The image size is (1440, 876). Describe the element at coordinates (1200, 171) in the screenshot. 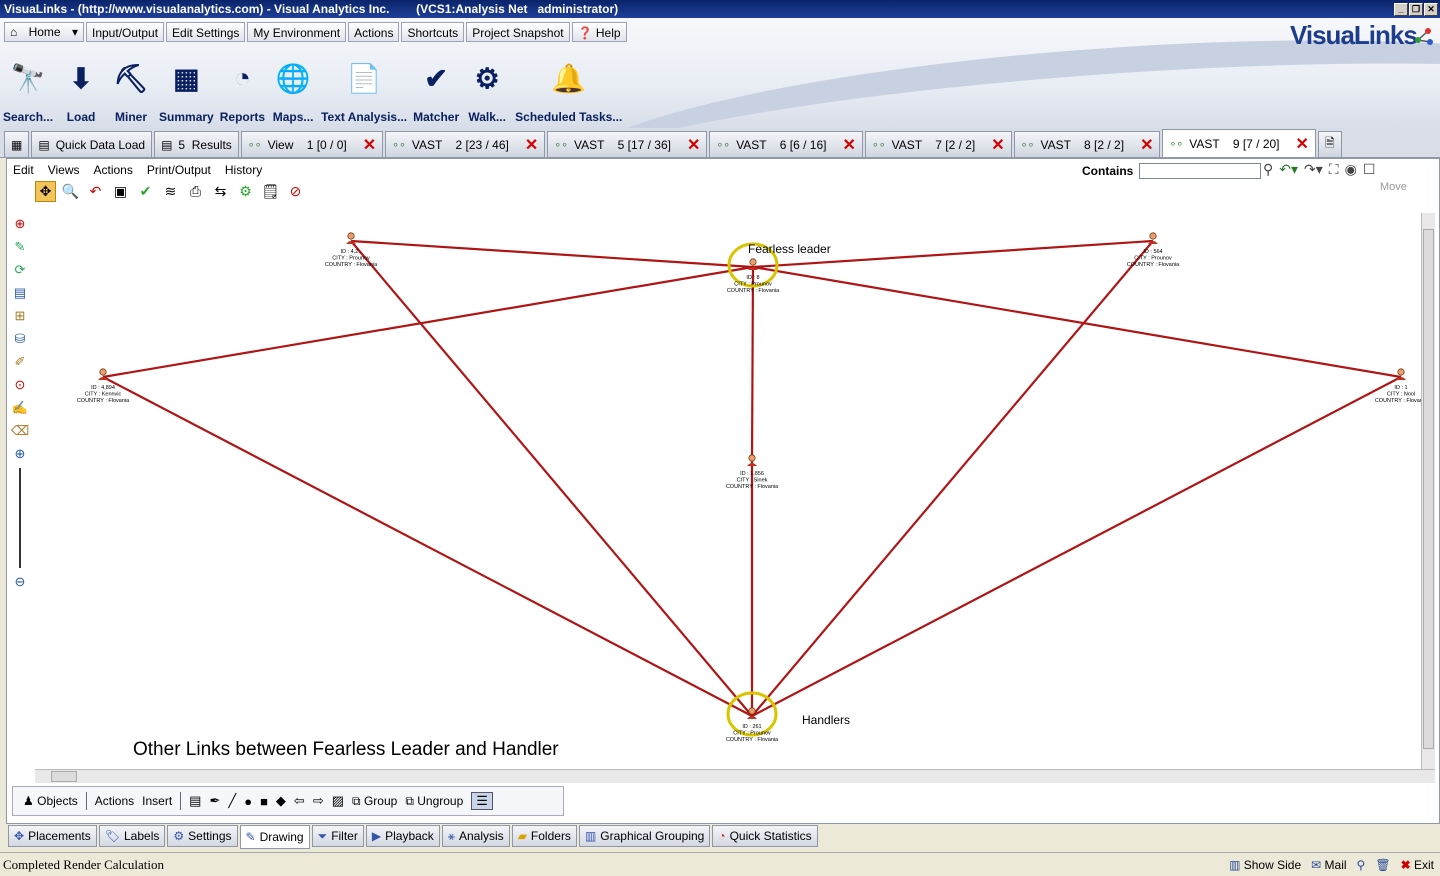

I see `contains-input` at that location.